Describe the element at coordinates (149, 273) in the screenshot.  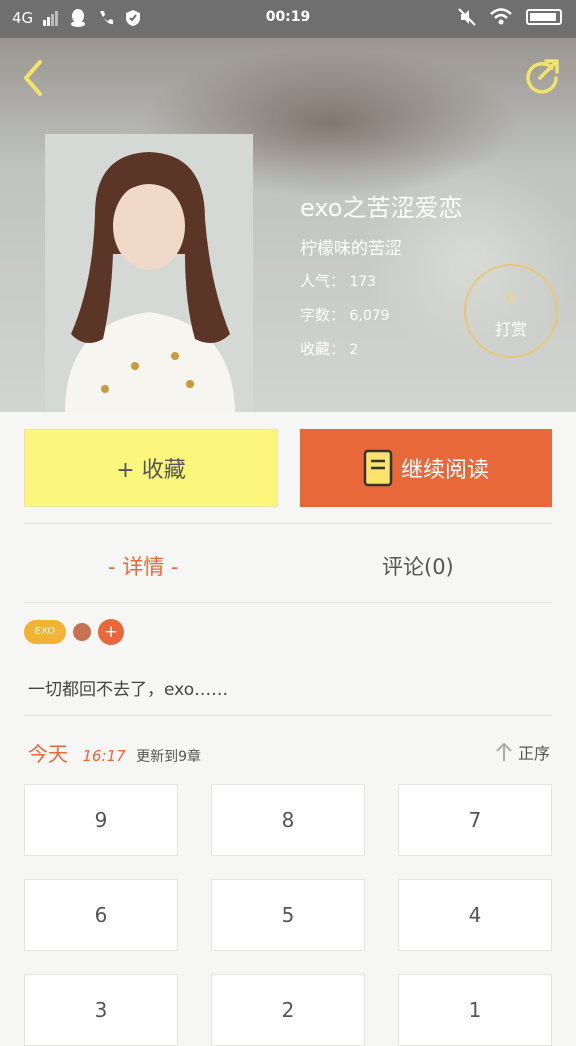
I see `book-cover-image` at that location.